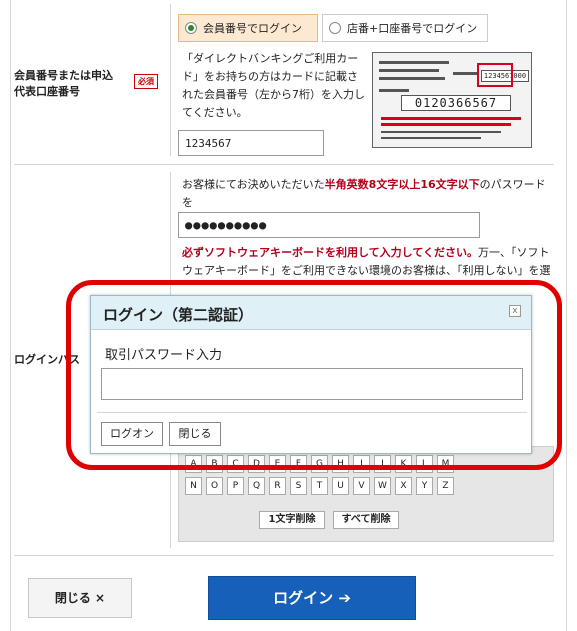  I want to click on key-t: T, so click(319, 486).